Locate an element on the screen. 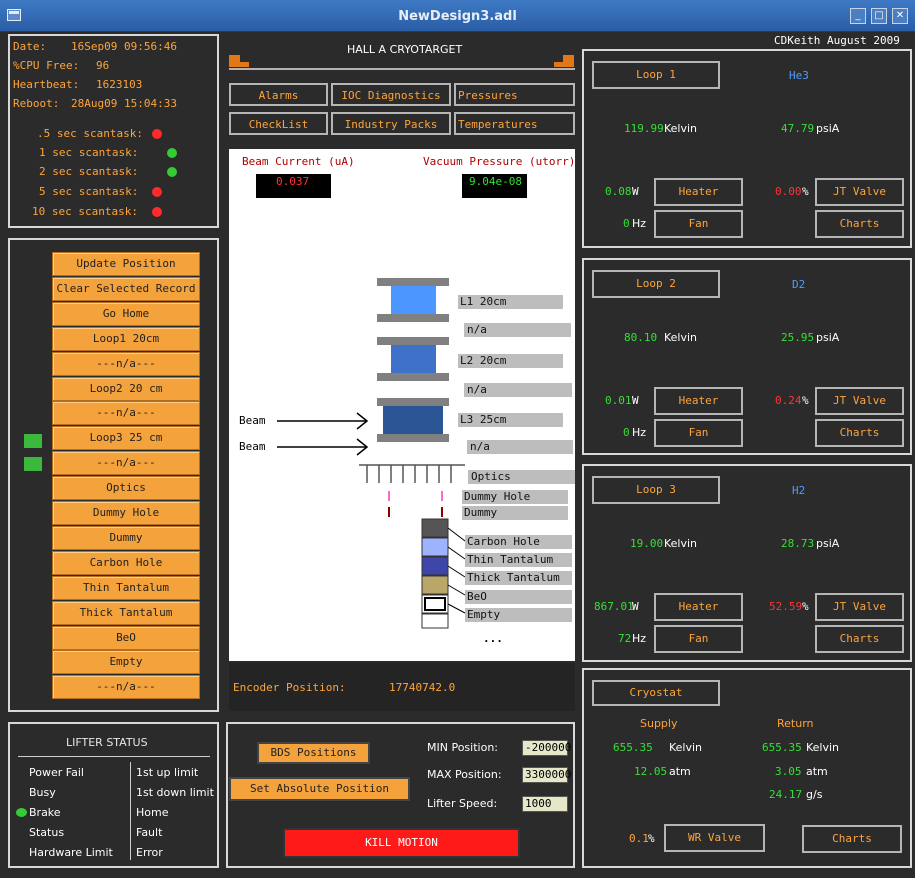 This screenshot has height=878, width=915. checklist-button: CheckList is located at coordinates (278, 123).